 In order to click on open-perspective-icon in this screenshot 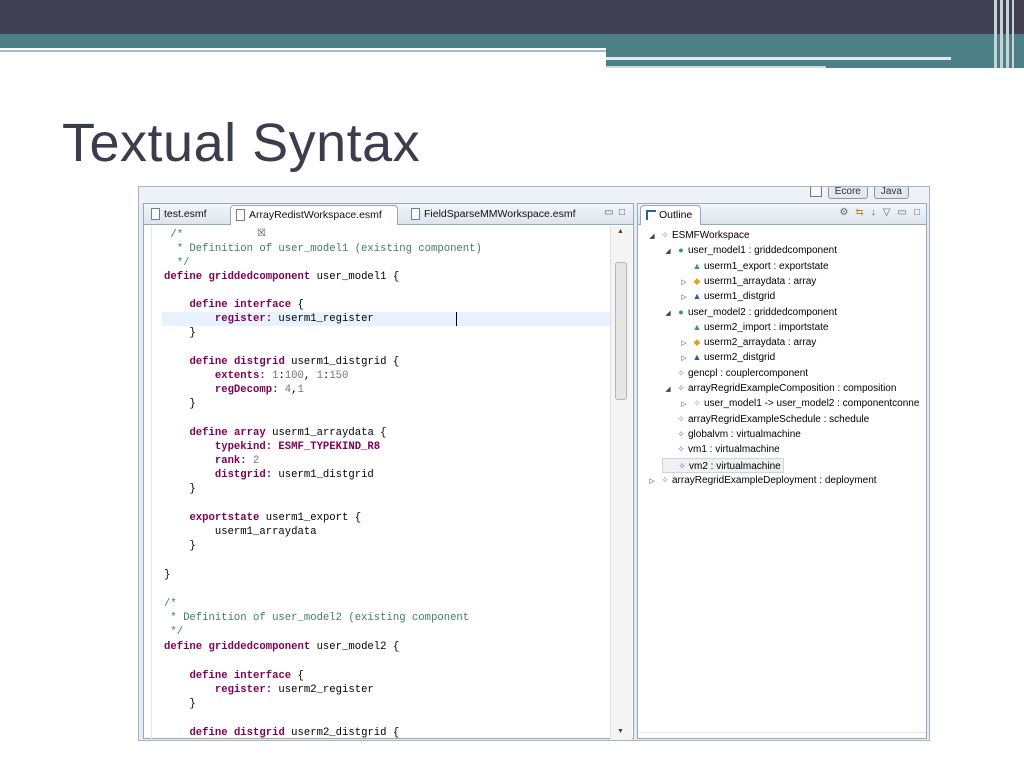, I will do `click(815, 192)`.